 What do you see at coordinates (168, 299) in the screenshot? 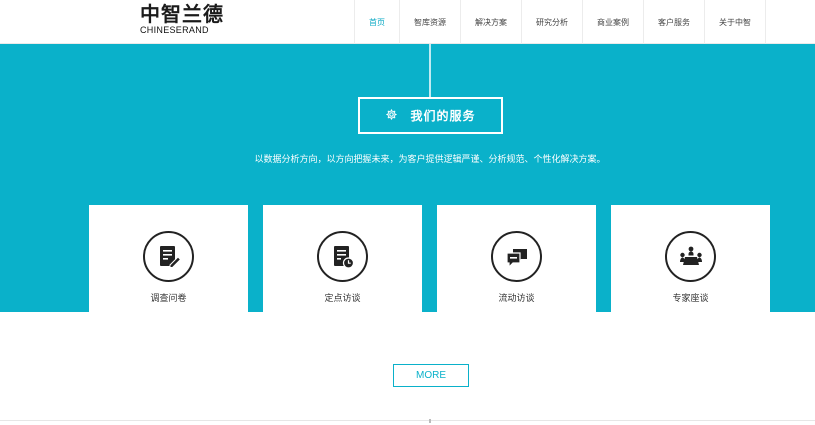
I see `service-card-label: 调查问卷` at bounding box center [168, 299].